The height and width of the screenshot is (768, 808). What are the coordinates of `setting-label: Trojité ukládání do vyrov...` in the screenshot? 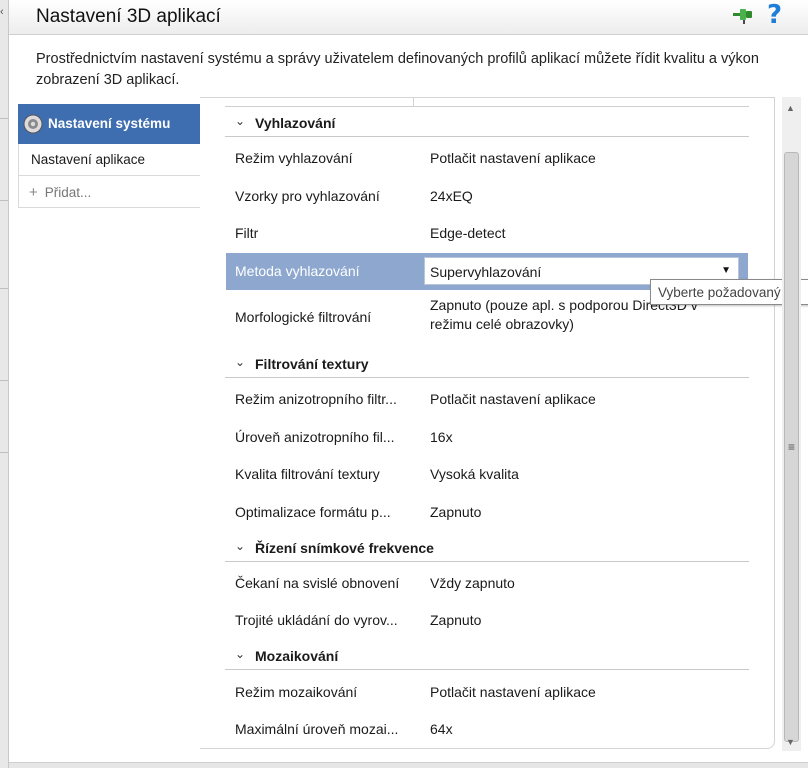 It's located at (316, 620).